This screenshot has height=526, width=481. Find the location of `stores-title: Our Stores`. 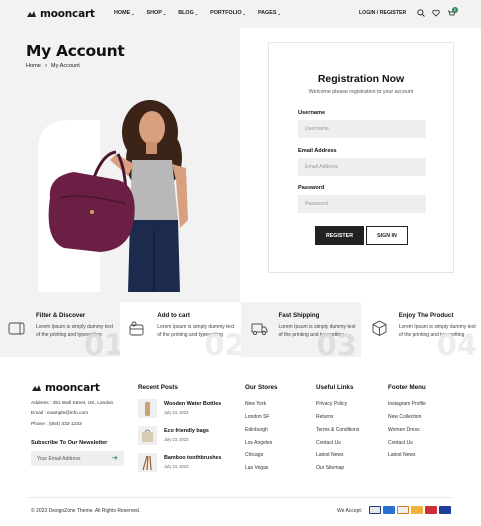

stores-title: Our Stores is located at coordinates (261, 387).